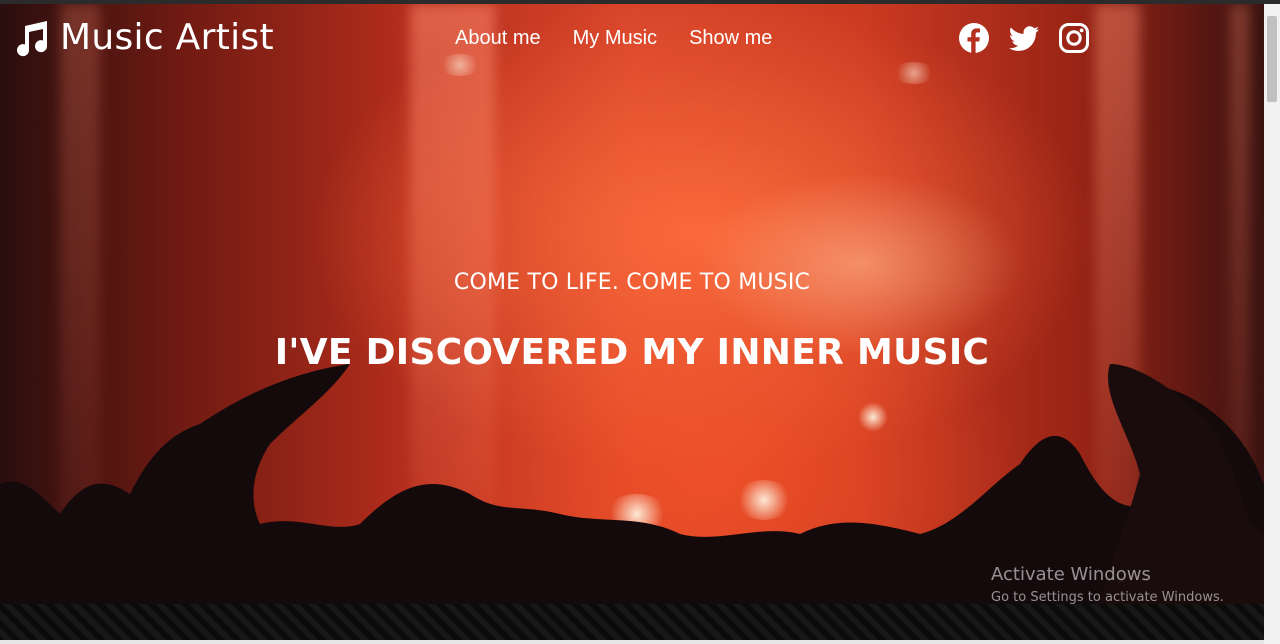  What do you see at coordinates (632, 282) in the screenshot?
I see `hero-tagline: COME TO LIFE. COME TO MUSIC` at bounding box center [632, 282].